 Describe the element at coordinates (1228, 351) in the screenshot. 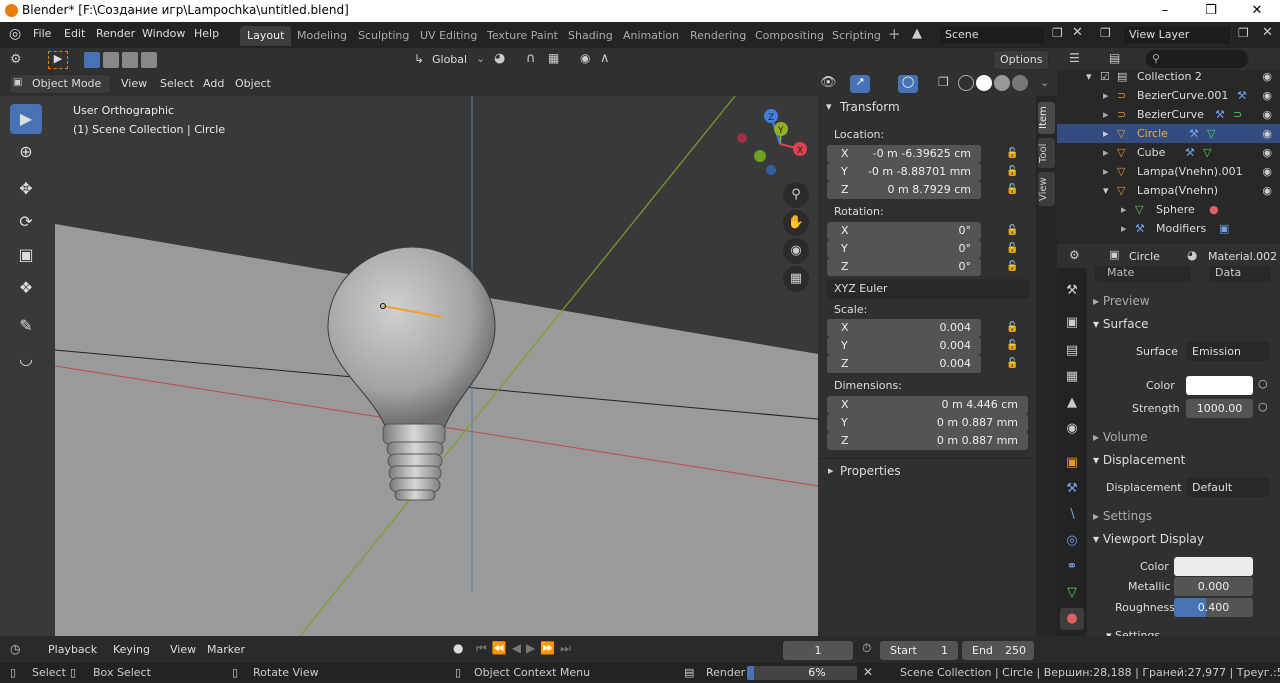

I see `surface-shader-dropdown: Emission` at that location.